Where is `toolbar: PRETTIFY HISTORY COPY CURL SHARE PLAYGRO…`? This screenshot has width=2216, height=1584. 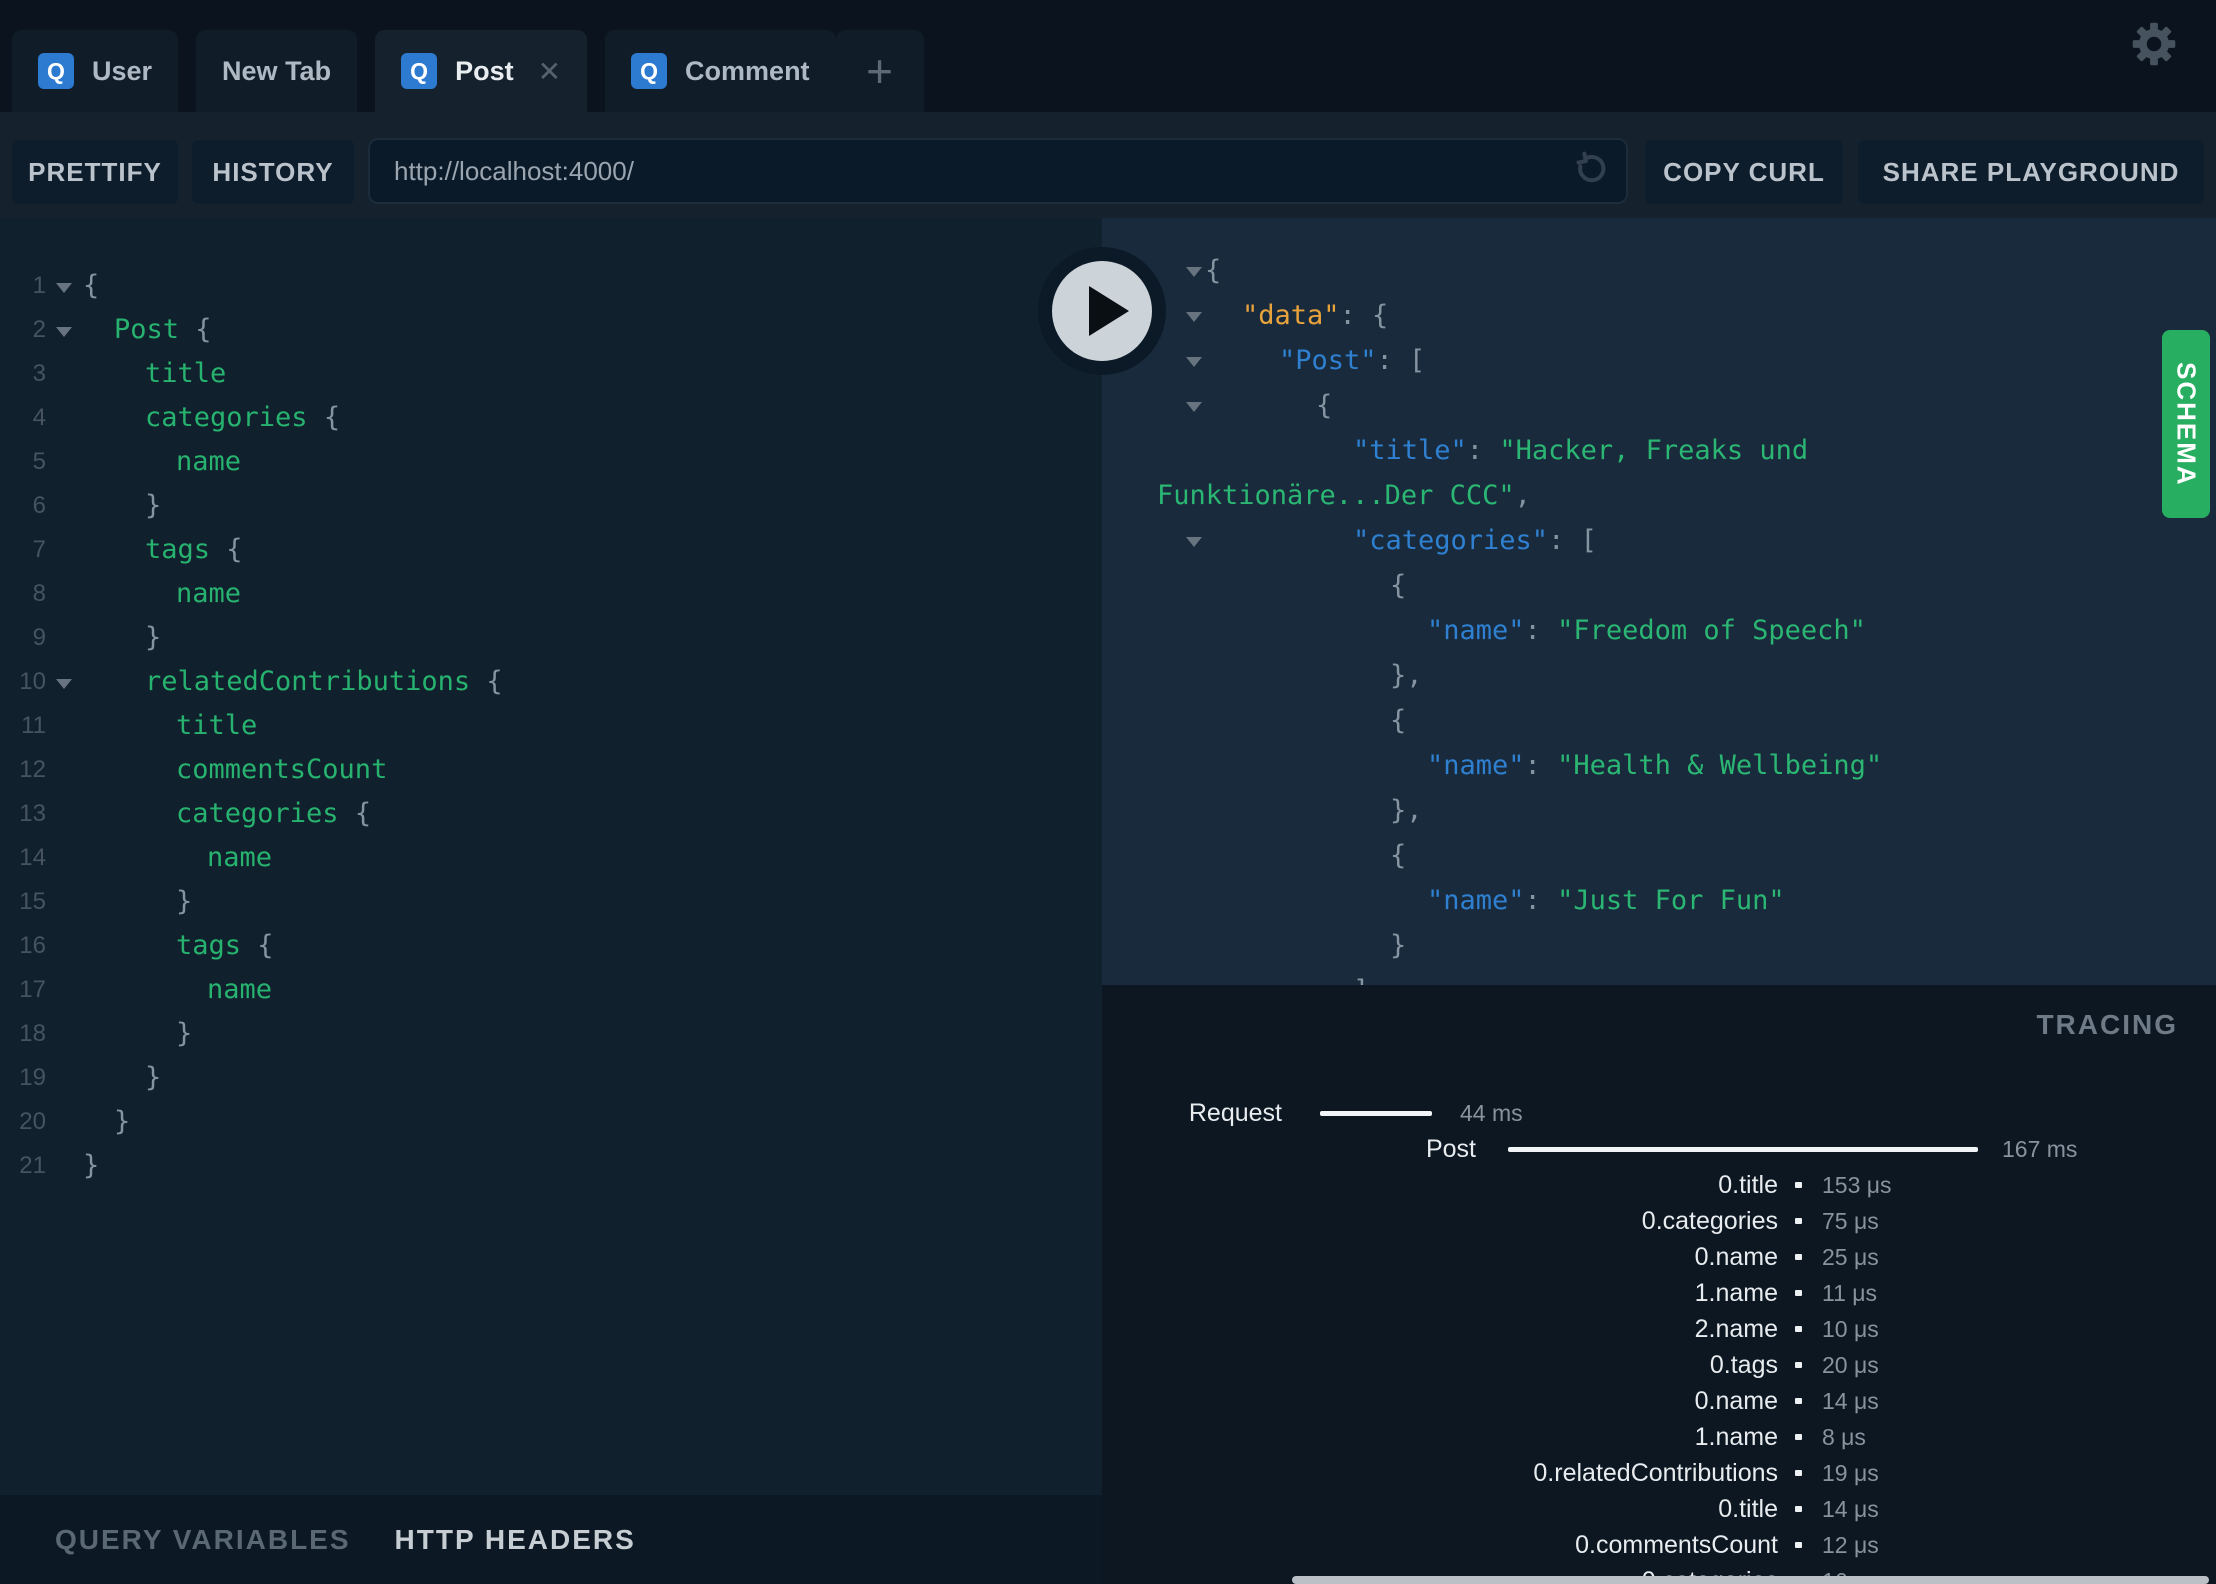 toolbar: PRETTIFY HISTORY COPY CURL SHARE PLAYGRO… is located at coordinates (1108, 165).